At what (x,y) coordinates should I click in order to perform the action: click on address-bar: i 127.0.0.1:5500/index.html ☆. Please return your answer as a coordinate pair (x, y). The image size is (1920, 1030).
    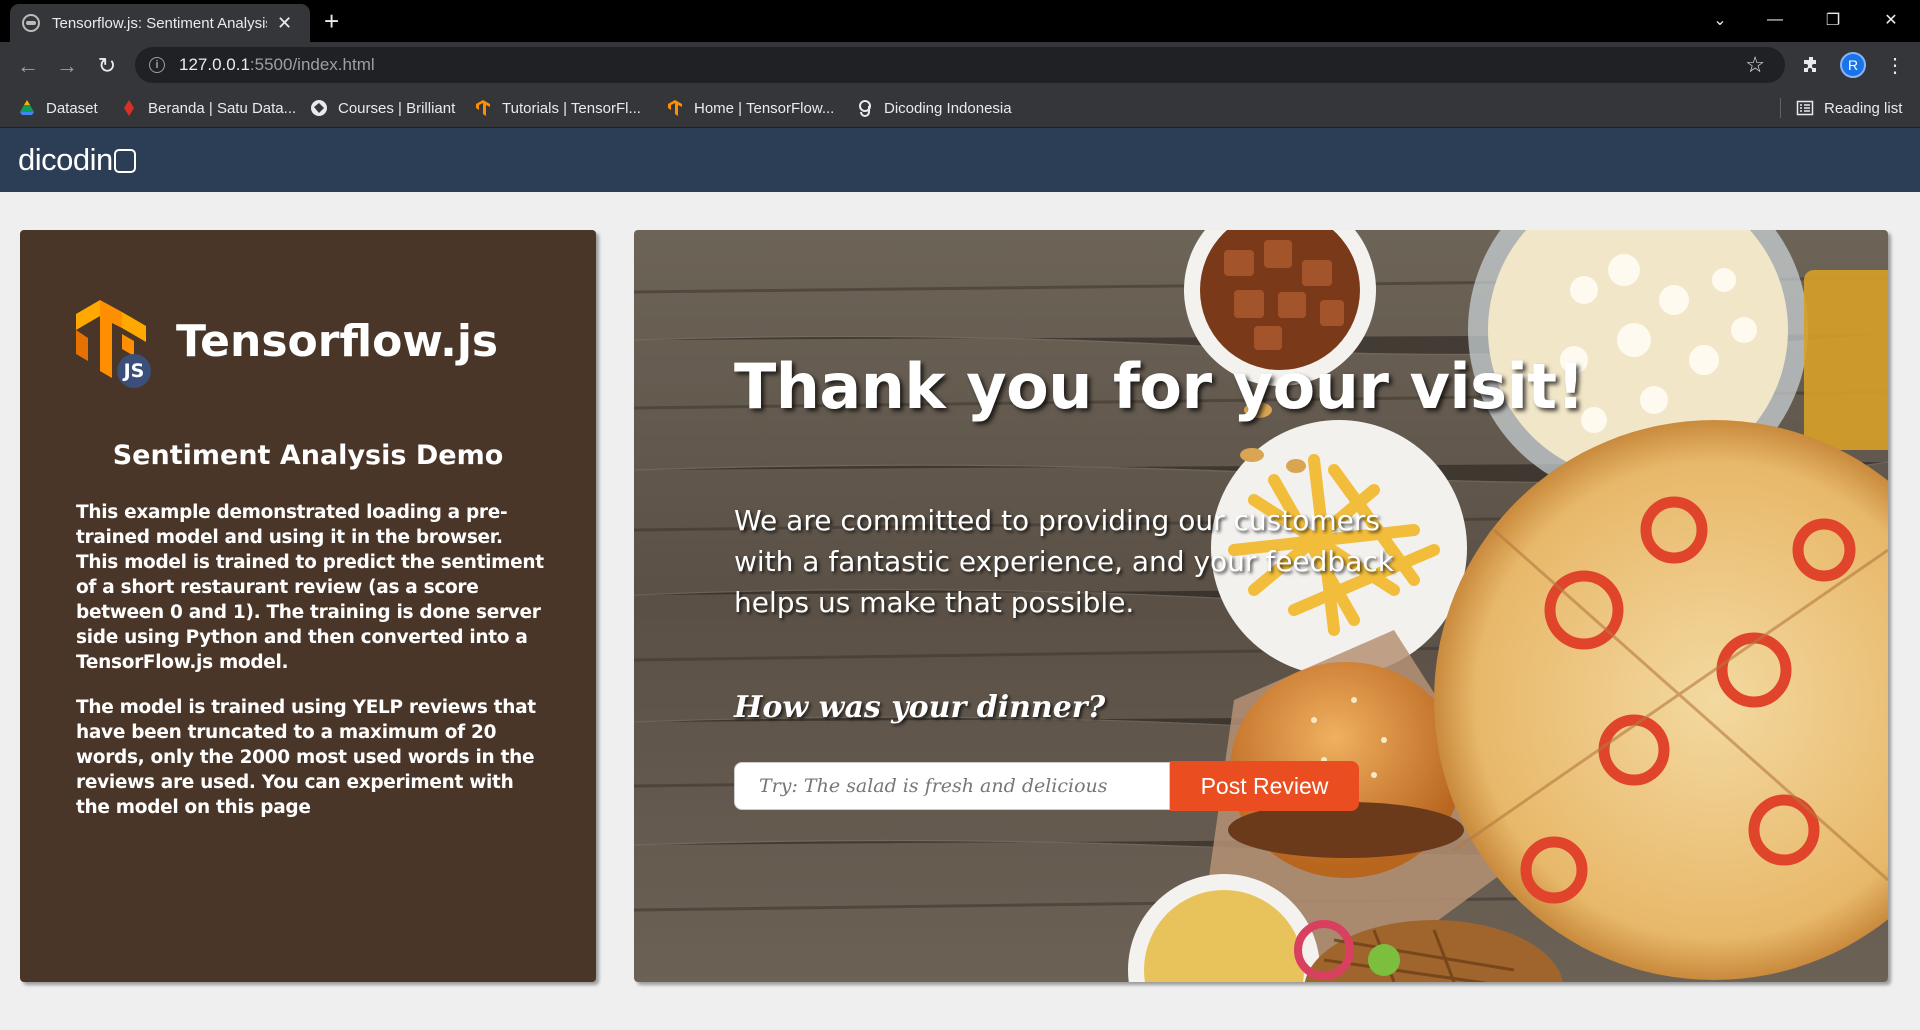
    Looking at the image, I should click on (960, 65).